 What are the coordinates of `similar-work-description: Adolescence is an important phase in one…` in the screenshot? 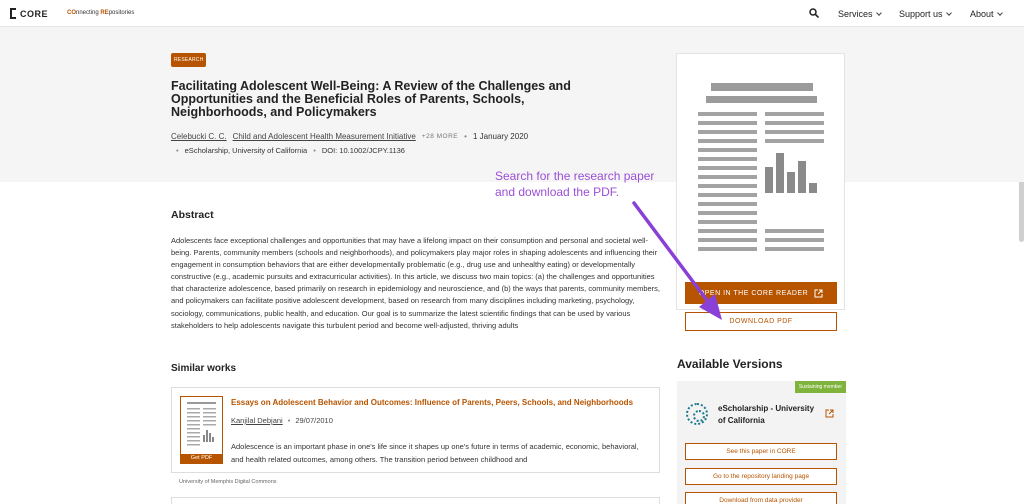 It's located at (435, 453).